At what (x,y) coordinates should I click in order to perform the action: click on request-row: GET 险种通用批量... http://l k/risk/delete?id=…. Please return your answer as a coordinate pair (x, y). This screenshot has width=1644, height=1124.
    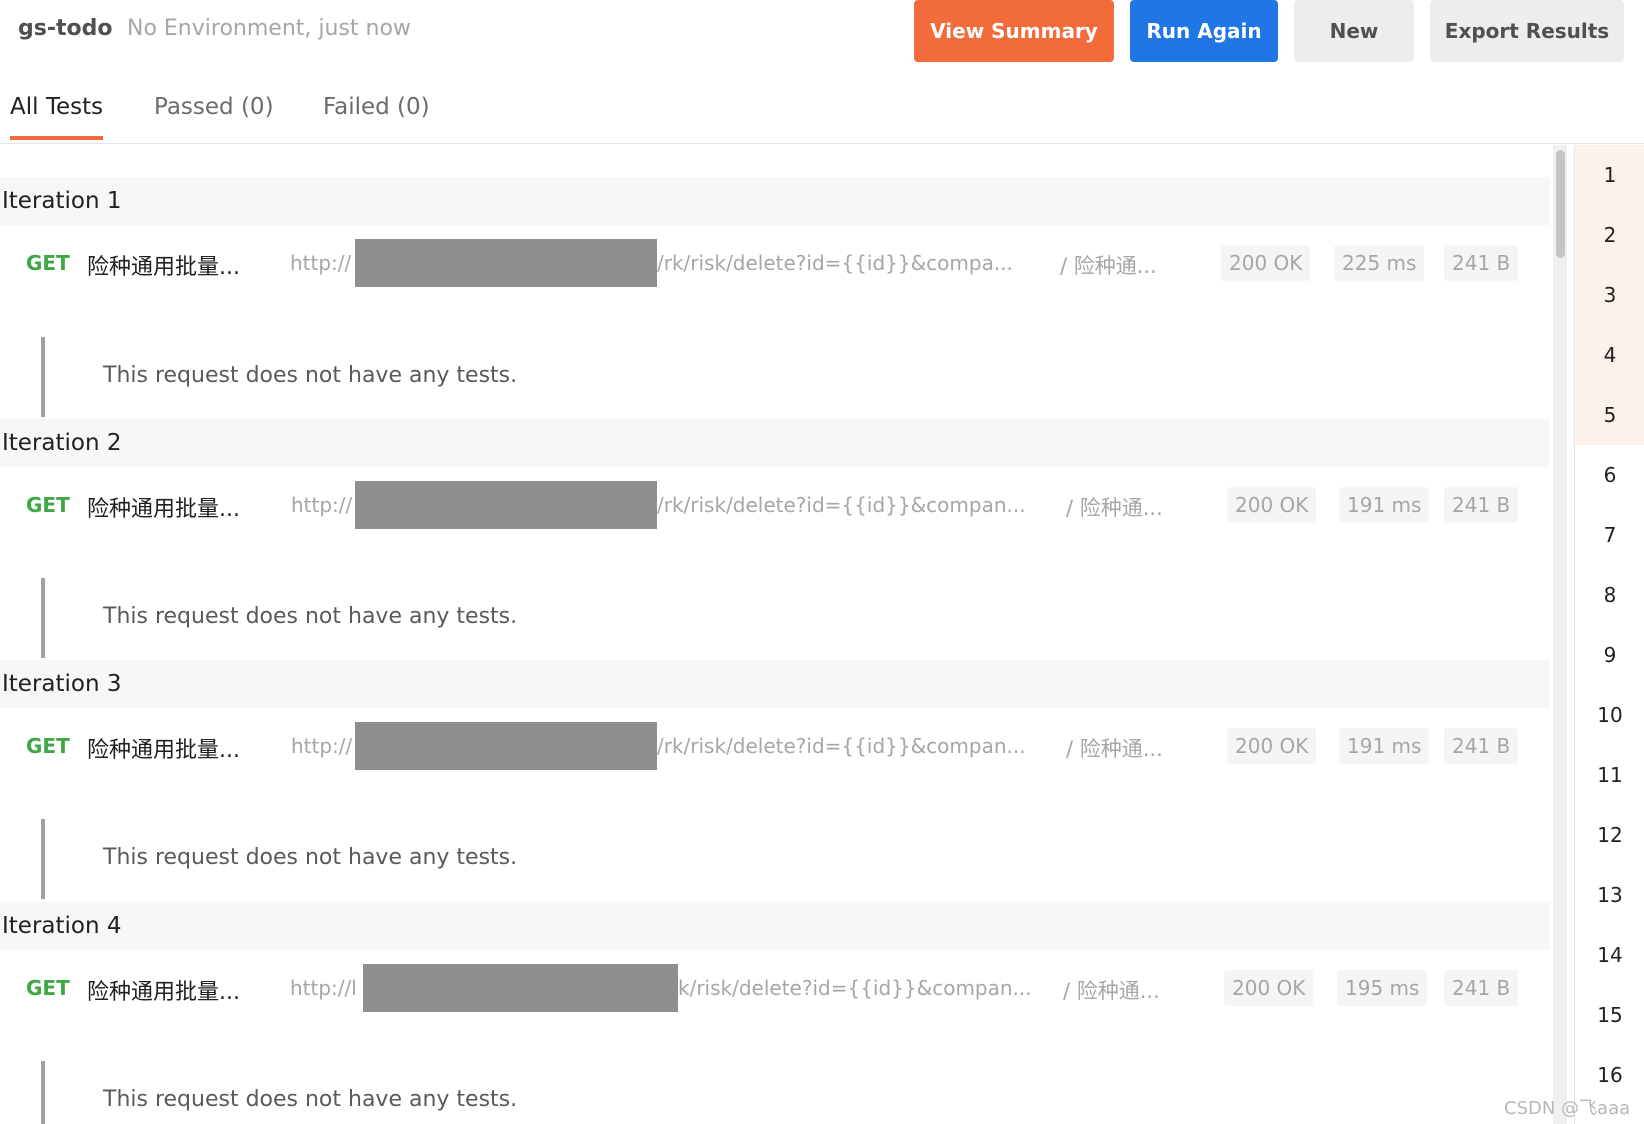
    Looking at the image, I should click on (777, 988).